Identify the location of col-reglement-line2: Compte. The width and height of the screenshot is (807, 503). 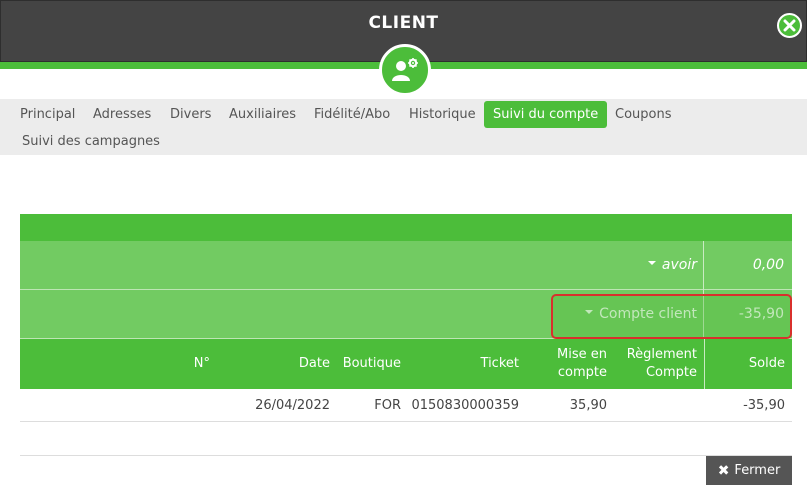
(671, 372).